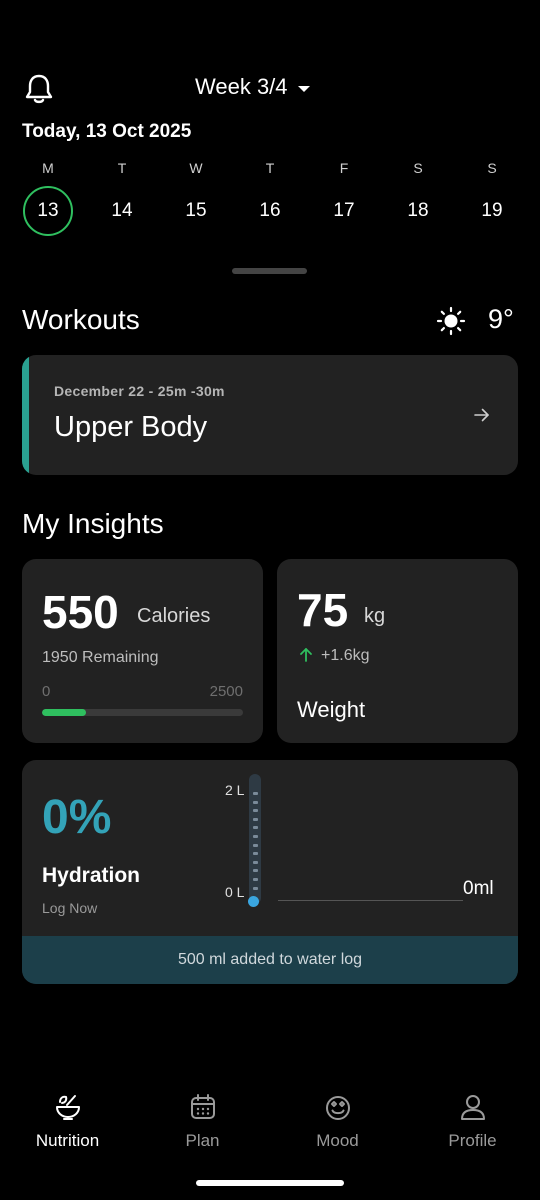  I want to click on day-item: S 18, so click(418, 197).